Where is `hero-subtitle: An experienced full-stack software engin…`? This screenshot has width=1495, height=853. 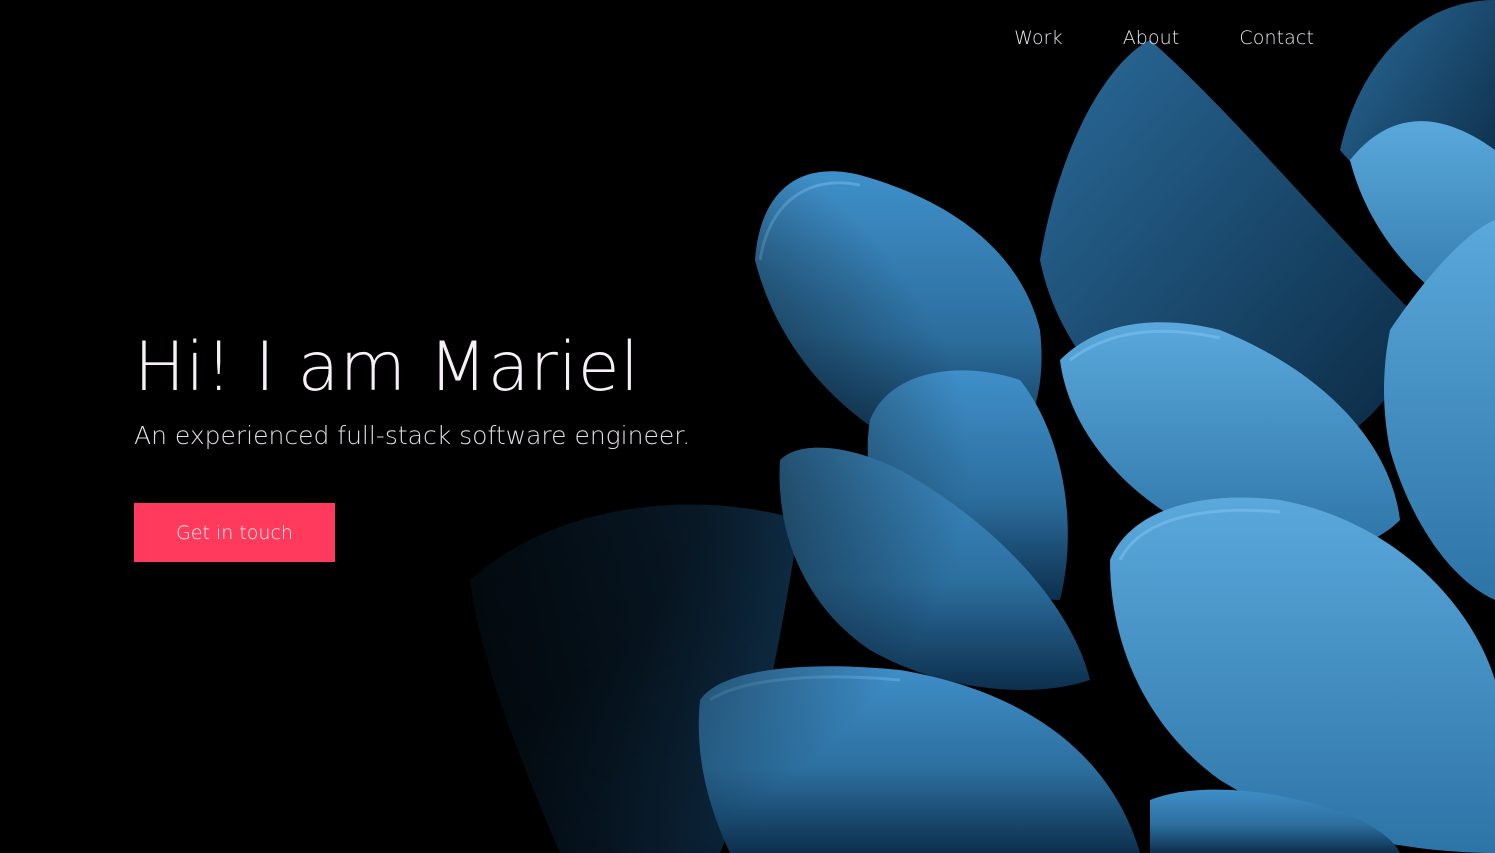
hero-subtitle: An experienced full-stack software engin… is located at coordinates (412, 435).